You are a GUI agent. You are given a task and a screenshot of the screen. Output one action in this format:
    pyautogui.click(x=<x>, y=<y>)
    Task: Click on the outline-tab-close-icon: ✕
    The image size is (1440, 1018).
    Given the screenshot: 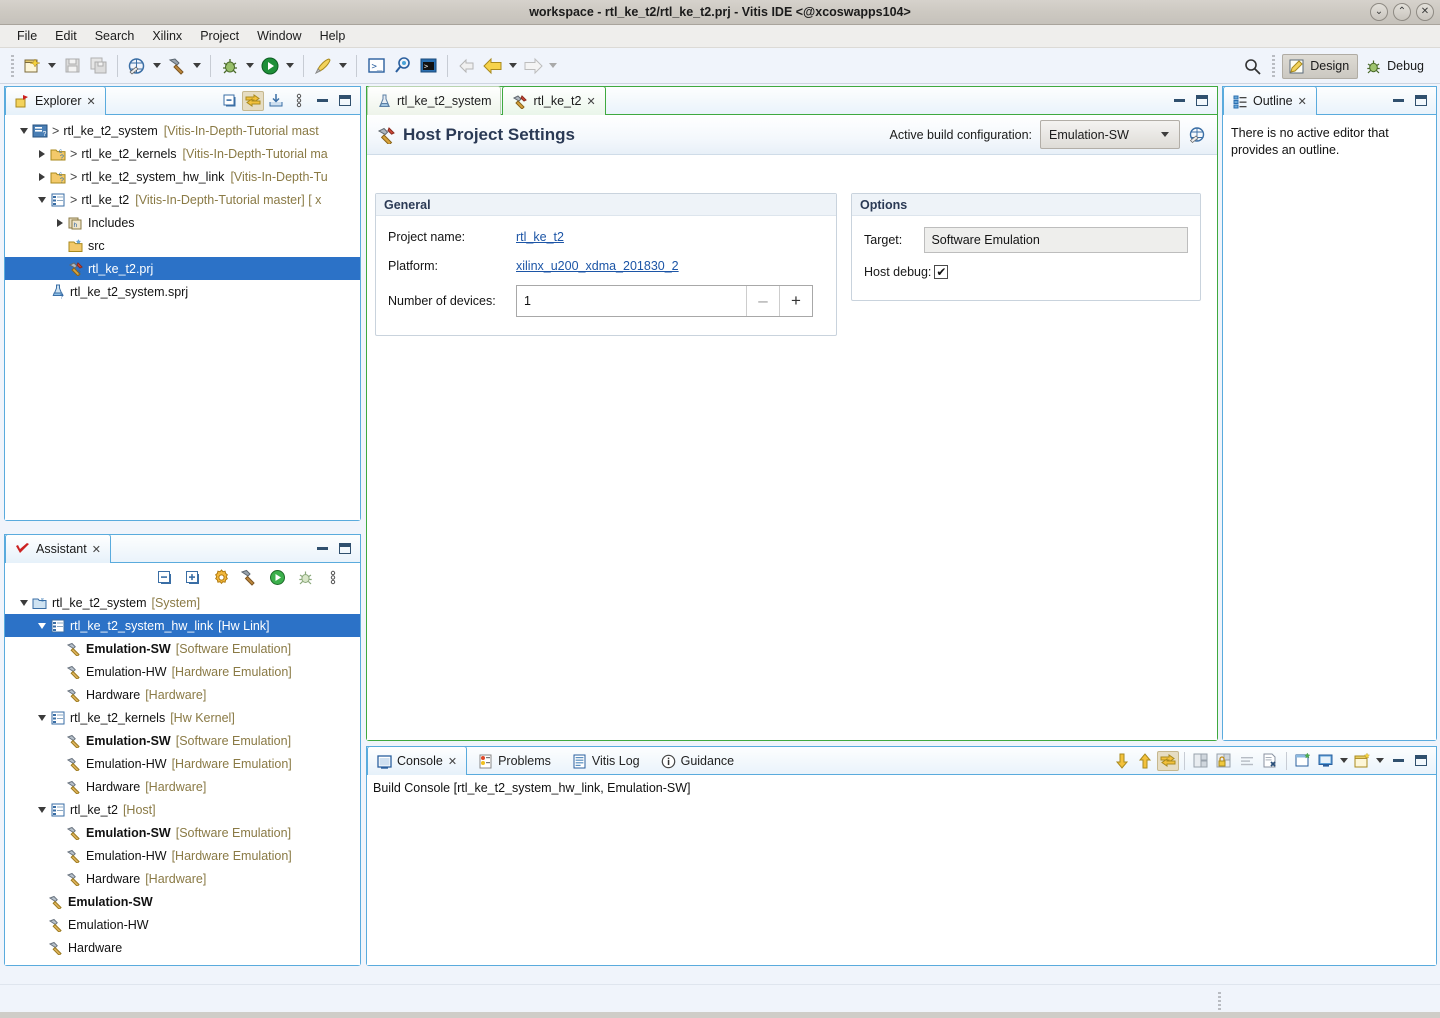 What is the action you would take?
    pyautogui.click(x=1302, y=101)
    